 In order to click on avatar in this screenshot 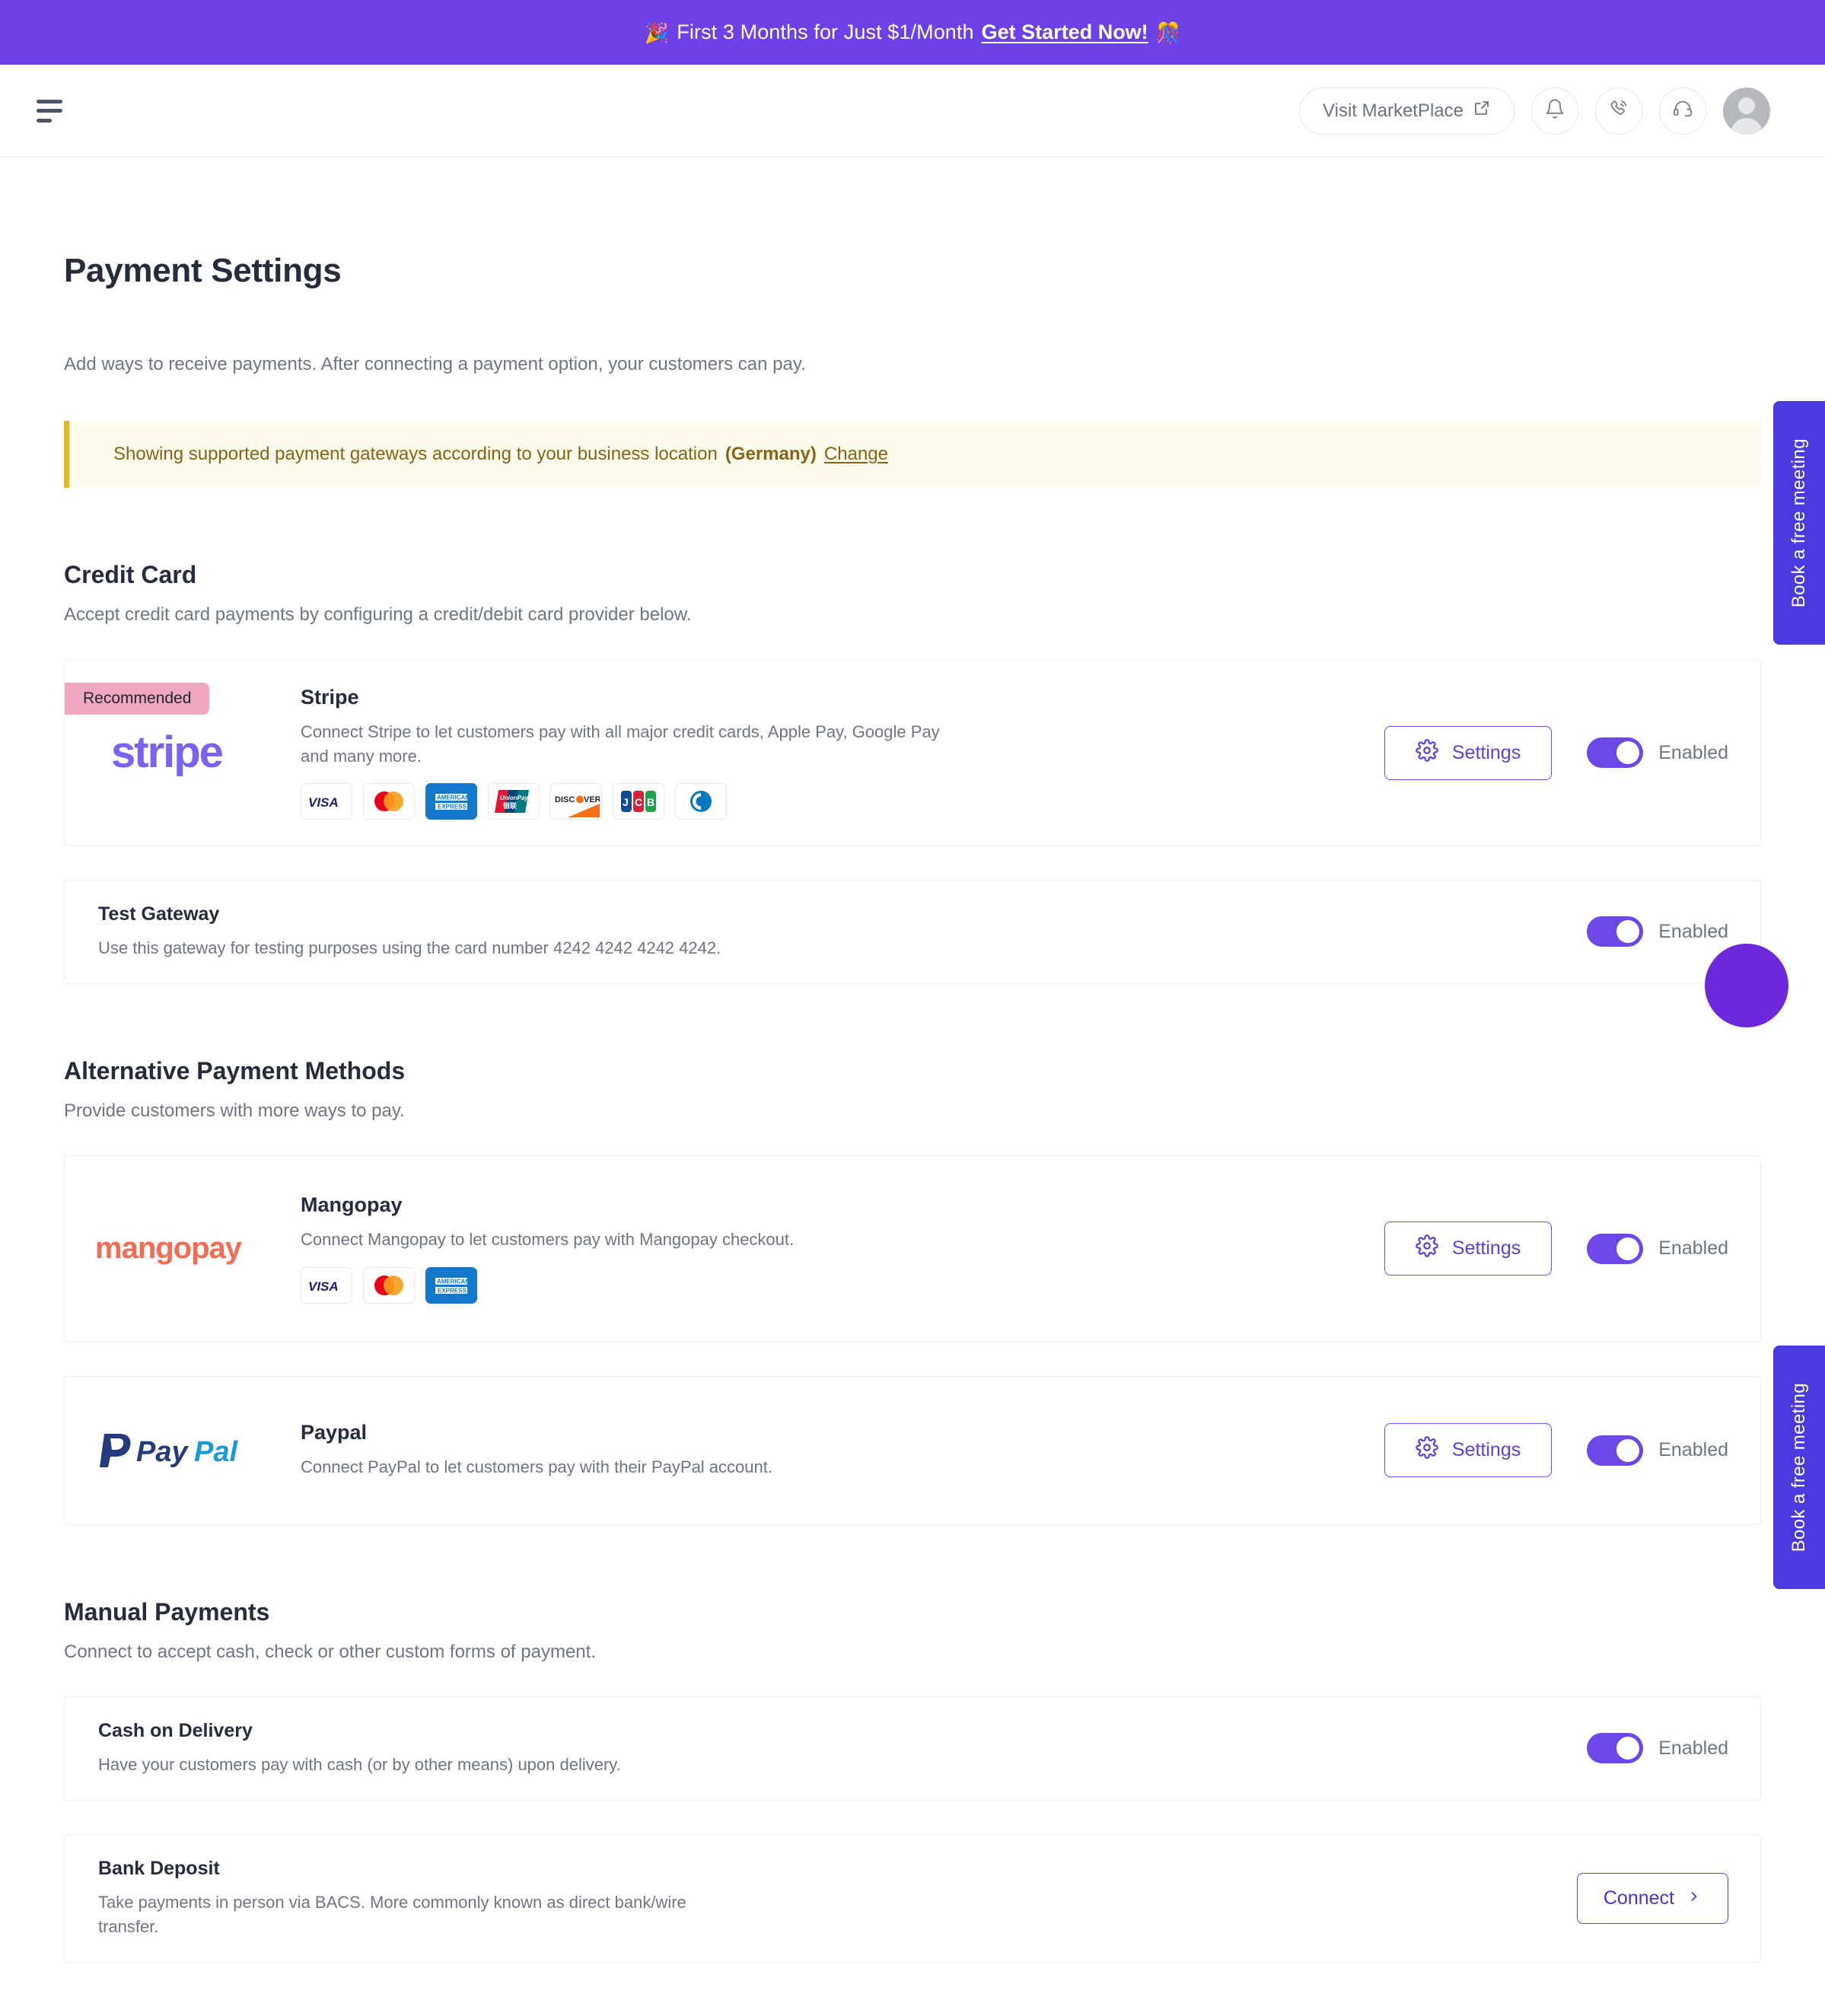, I will do `click(1747, 111)`.